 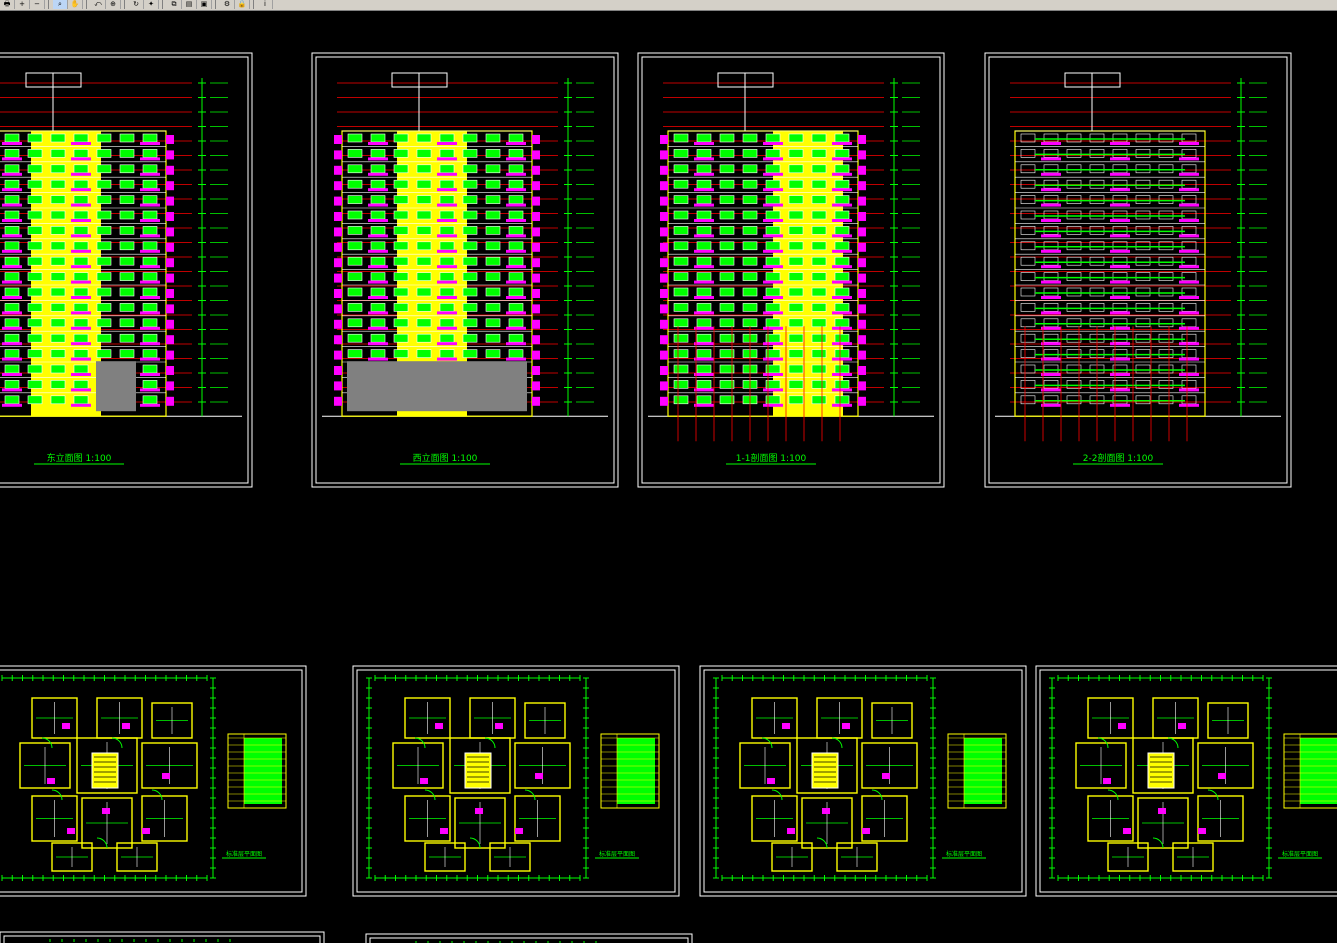 What do you see at coordinates (98, 4) in the screenshot?
I see `zoom-previous-icon: ⤺` at bounding box center [98, 4].